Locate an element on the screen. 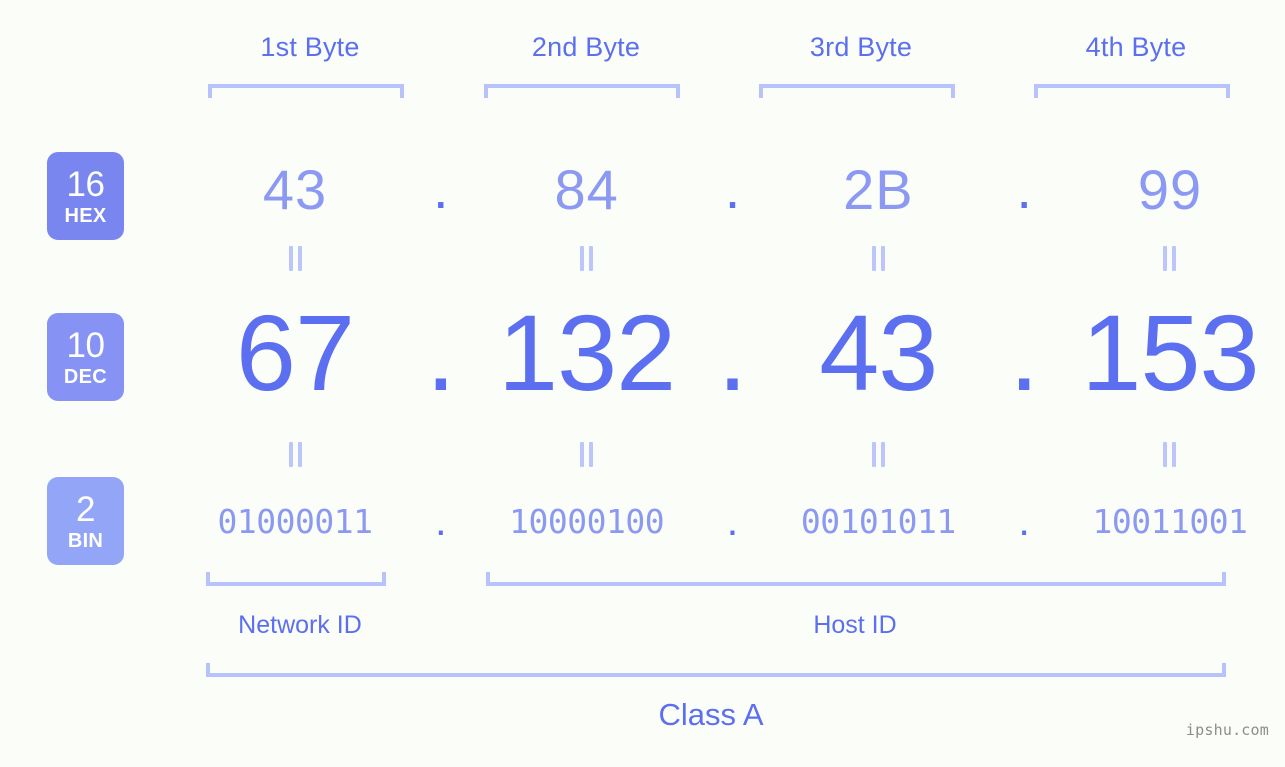 Image resolution: width=1285 pixels, height=767 pixels. byte-header-2: 2nd Byte is located at coordinates (586, 47).